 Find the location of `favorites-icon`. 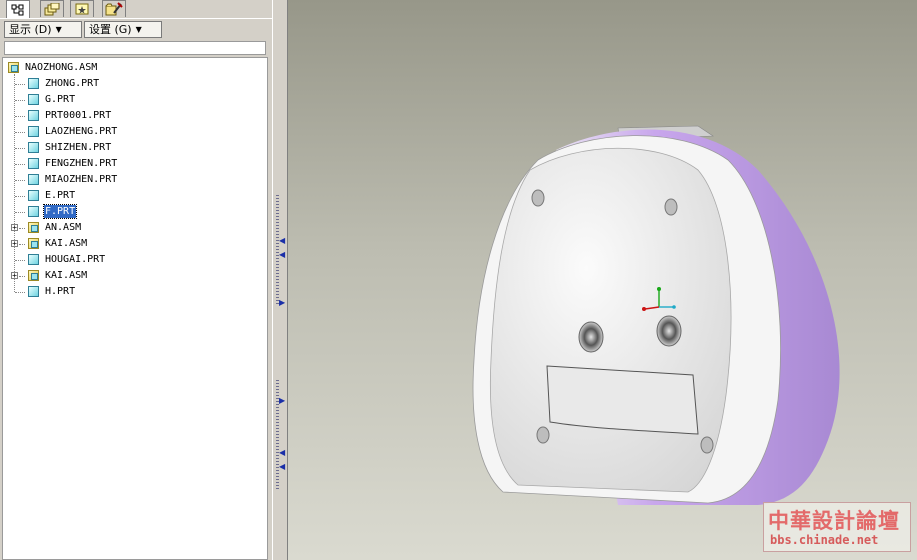

favorites-icon is located at coordinates (82, 9).